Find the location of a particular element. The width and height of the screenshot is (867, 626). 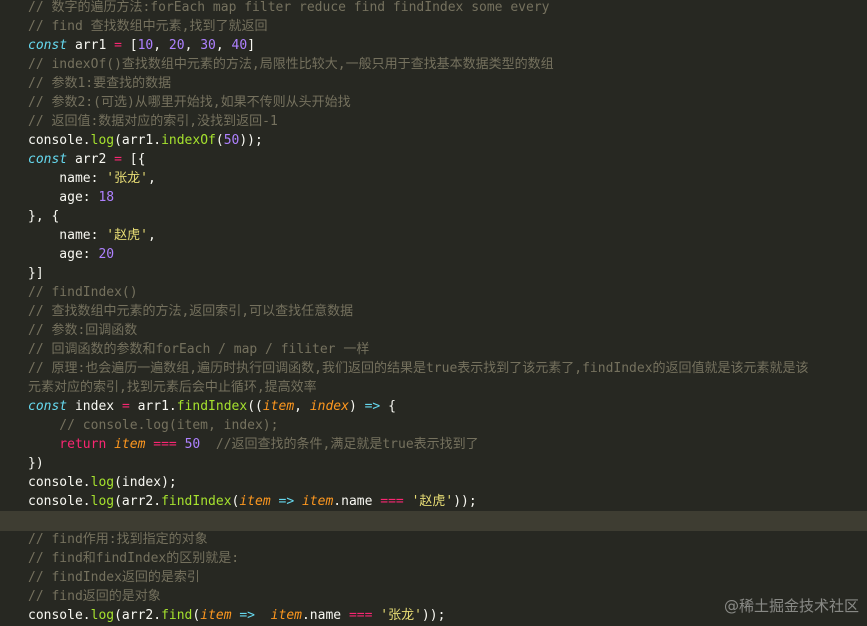

code-token: // findIndex返回的是索引 is located at coordinates (114, 577).